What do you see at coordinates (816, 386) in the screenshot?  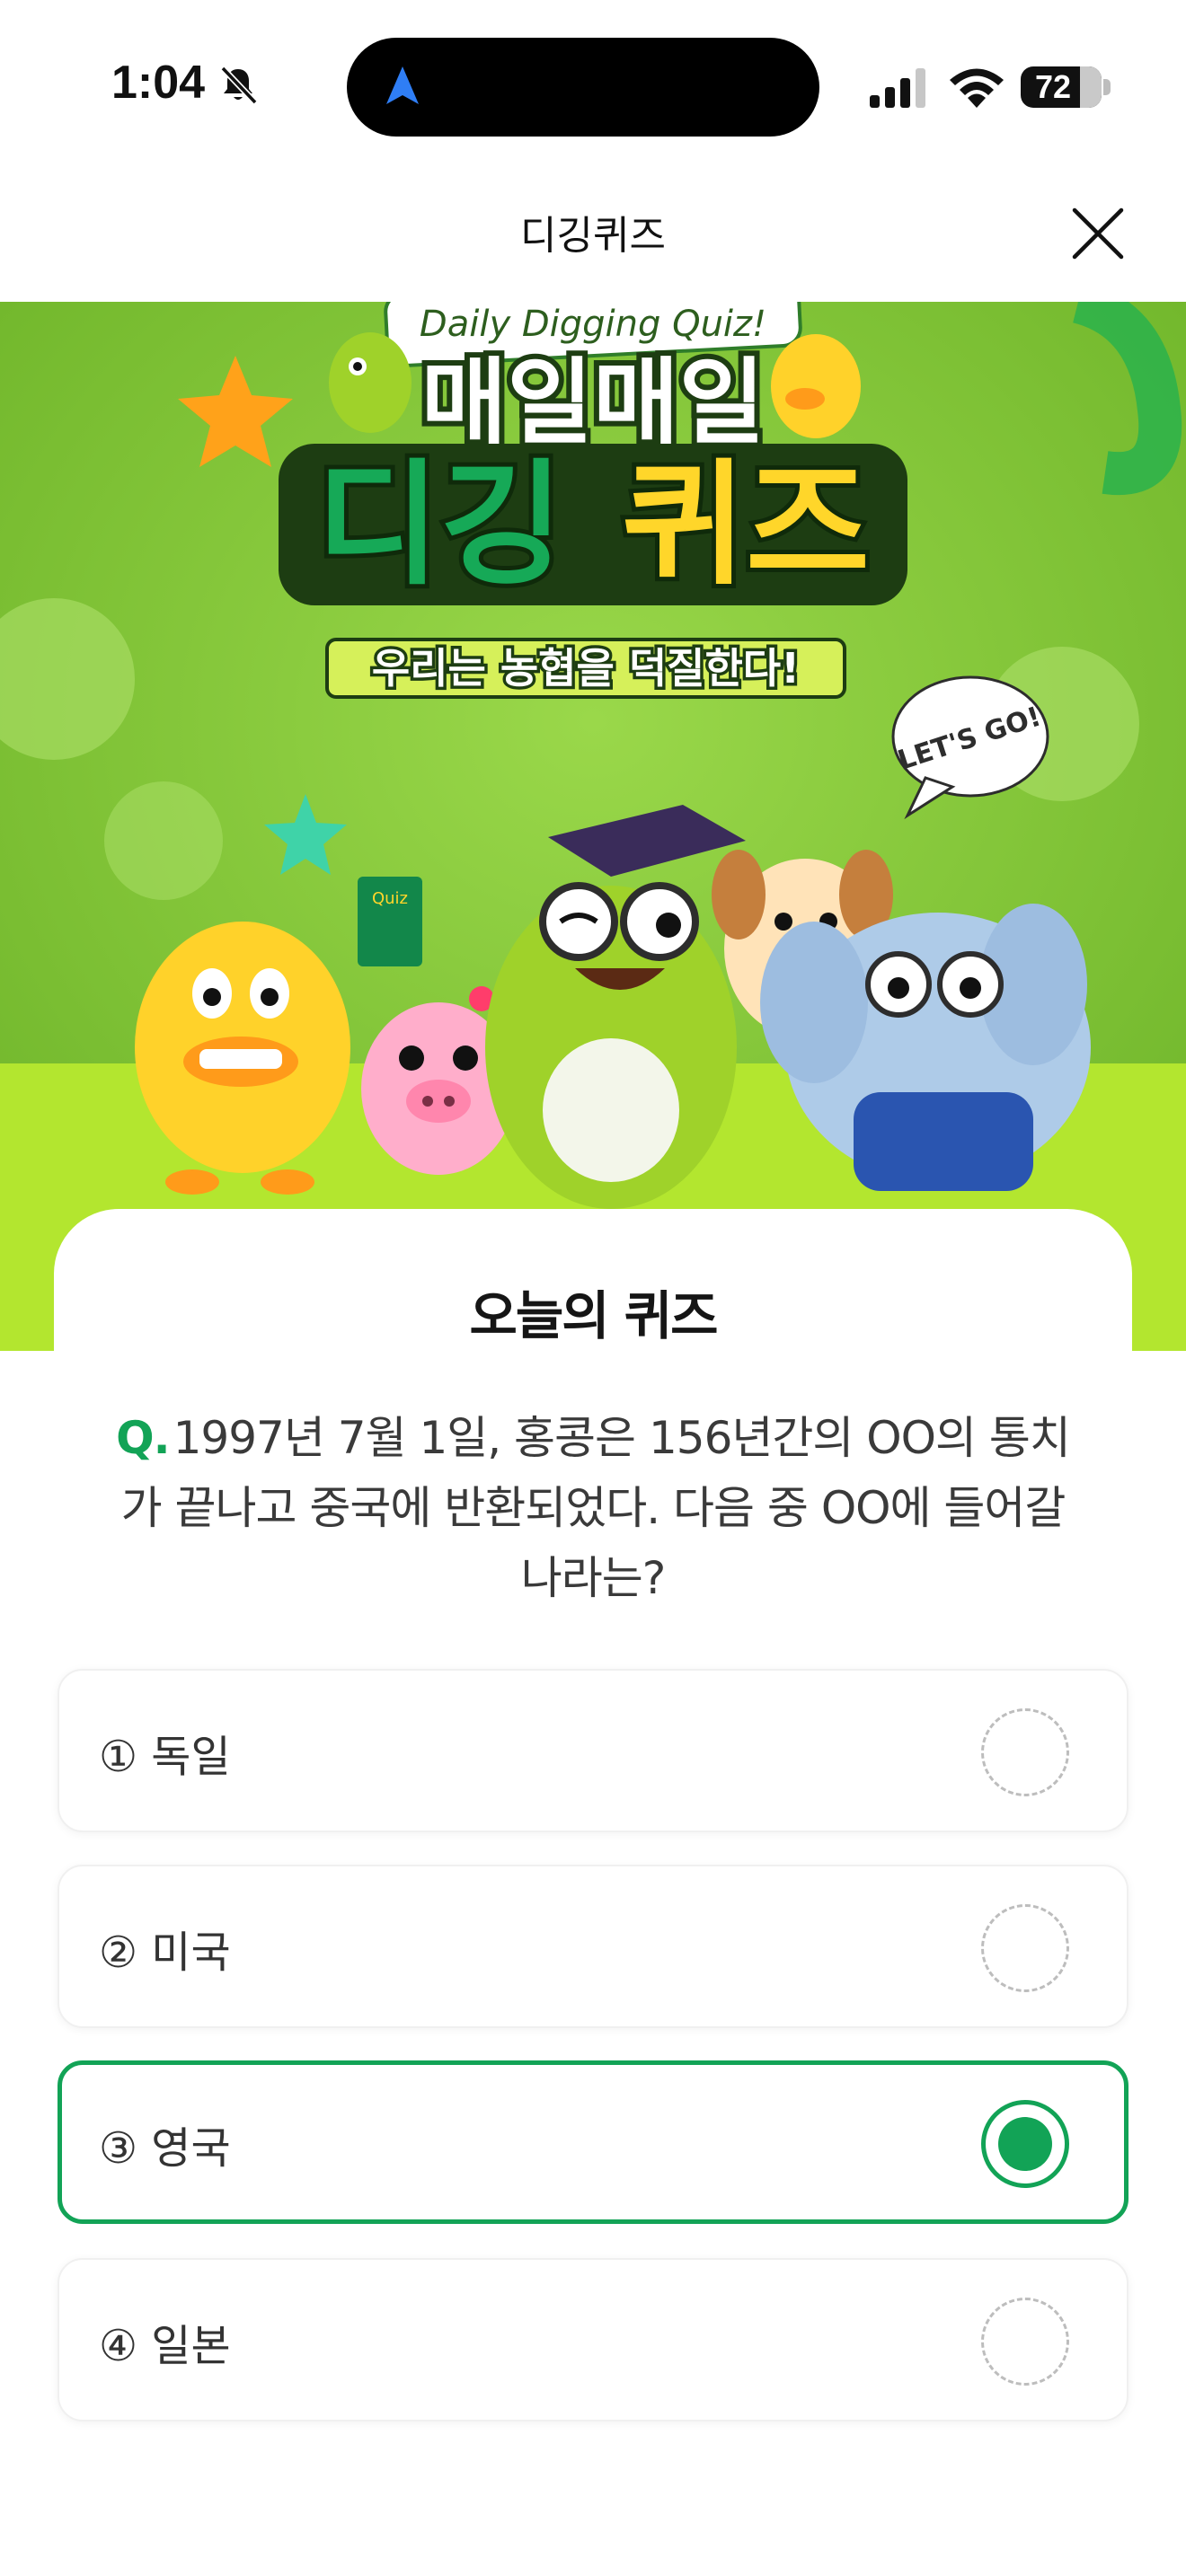 I see `yellow-duck-small` at bounding box center [816, 386].